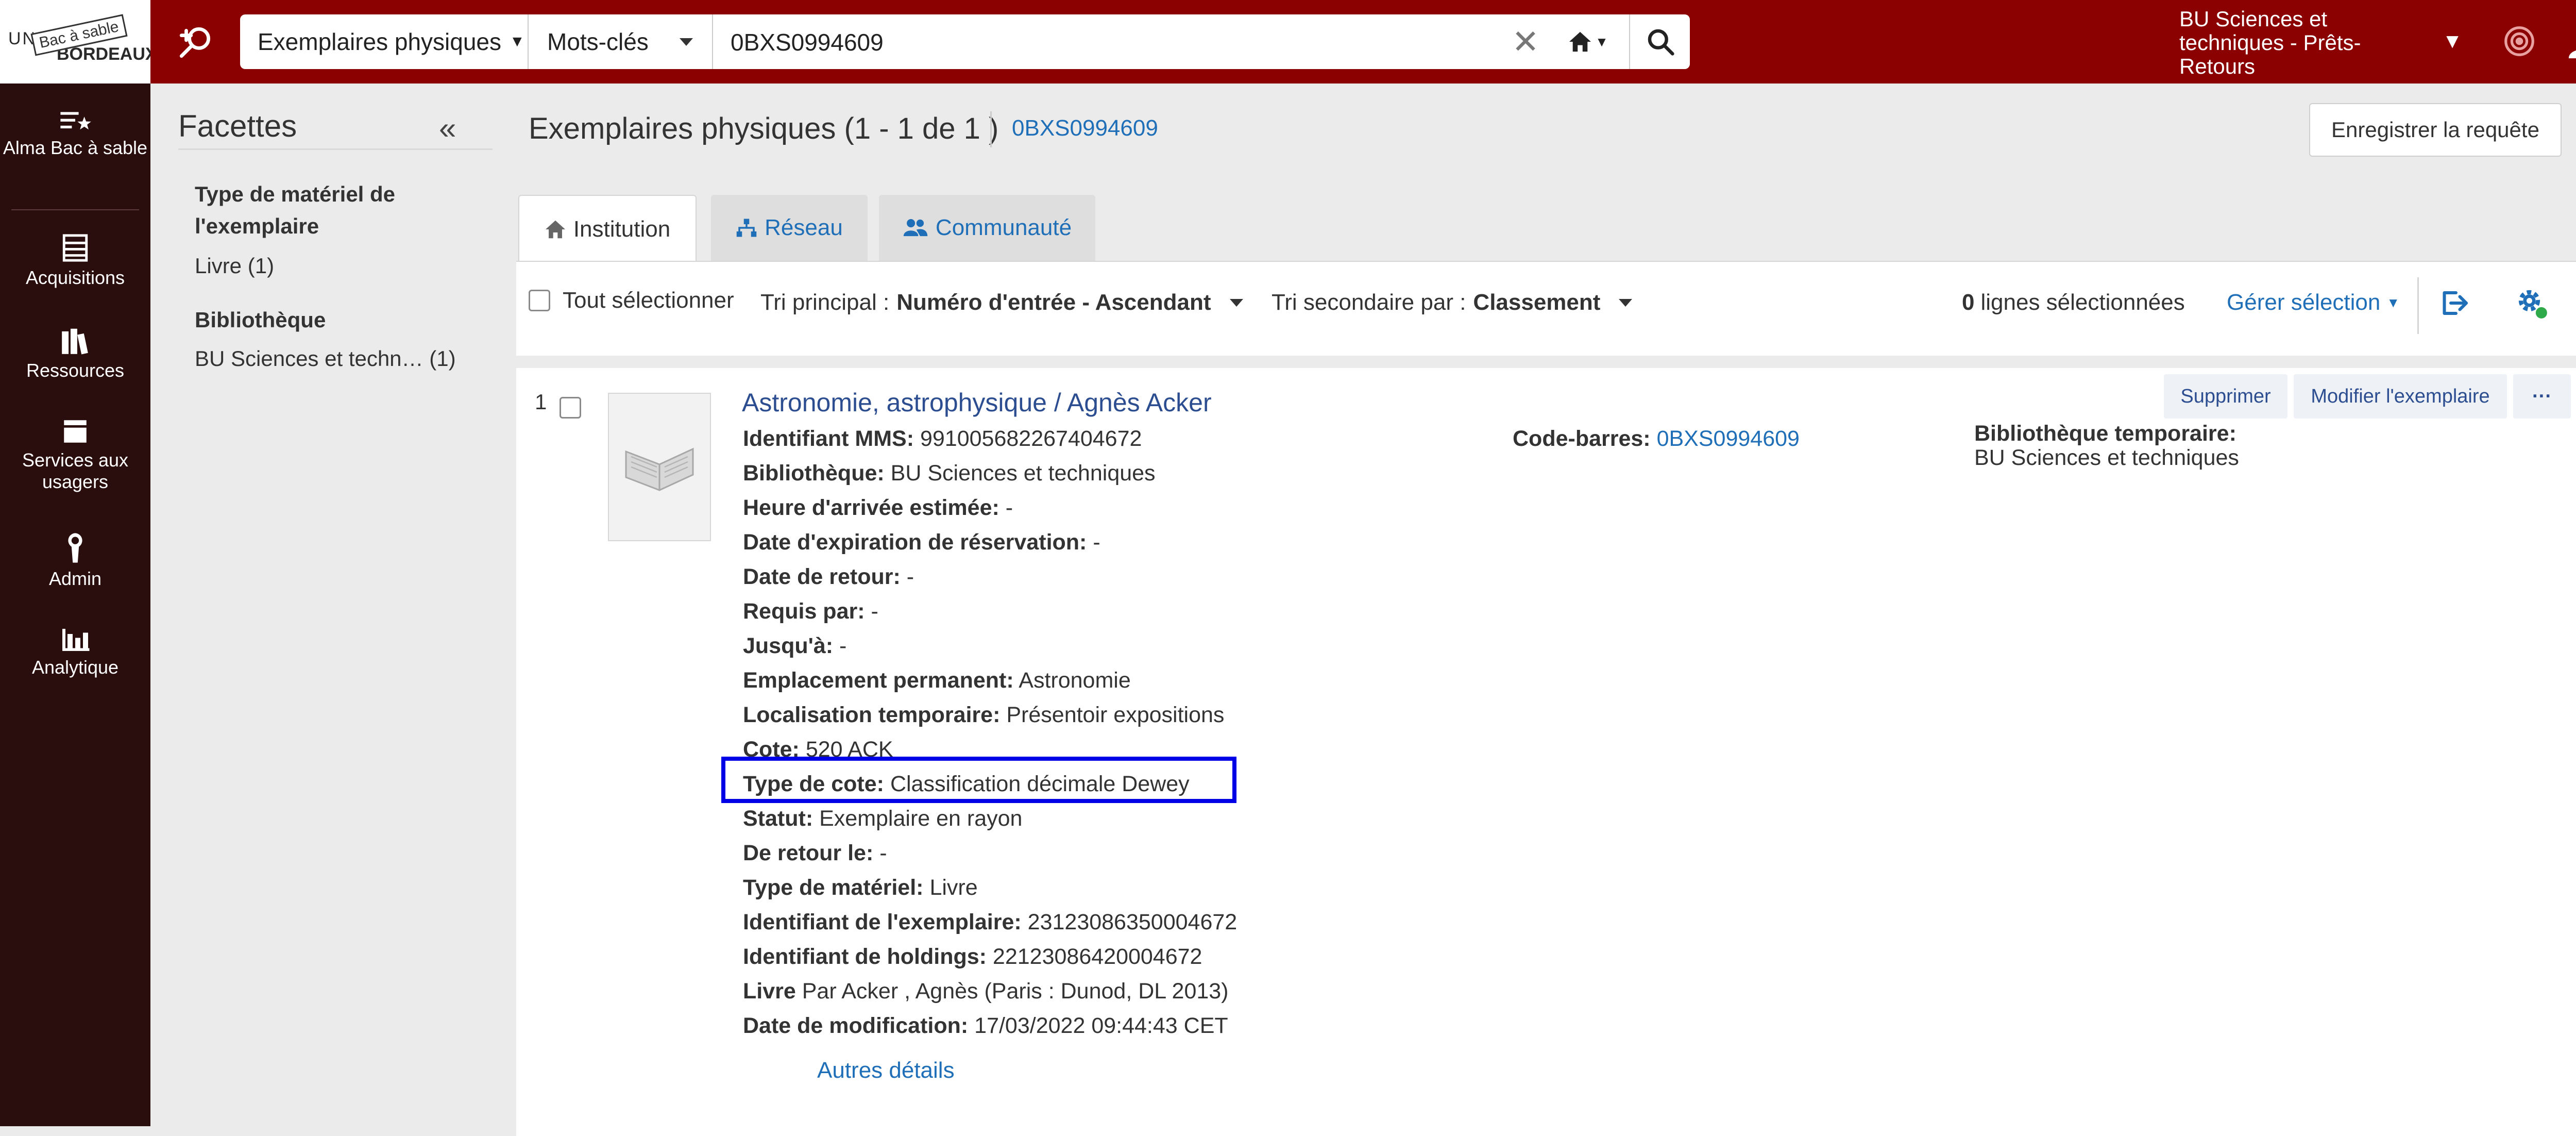 The width and height of the screenshot is (2576, 1136). Describe the element at coordinates (1659, 41) in the screenshot. I see `search-button` at that location.